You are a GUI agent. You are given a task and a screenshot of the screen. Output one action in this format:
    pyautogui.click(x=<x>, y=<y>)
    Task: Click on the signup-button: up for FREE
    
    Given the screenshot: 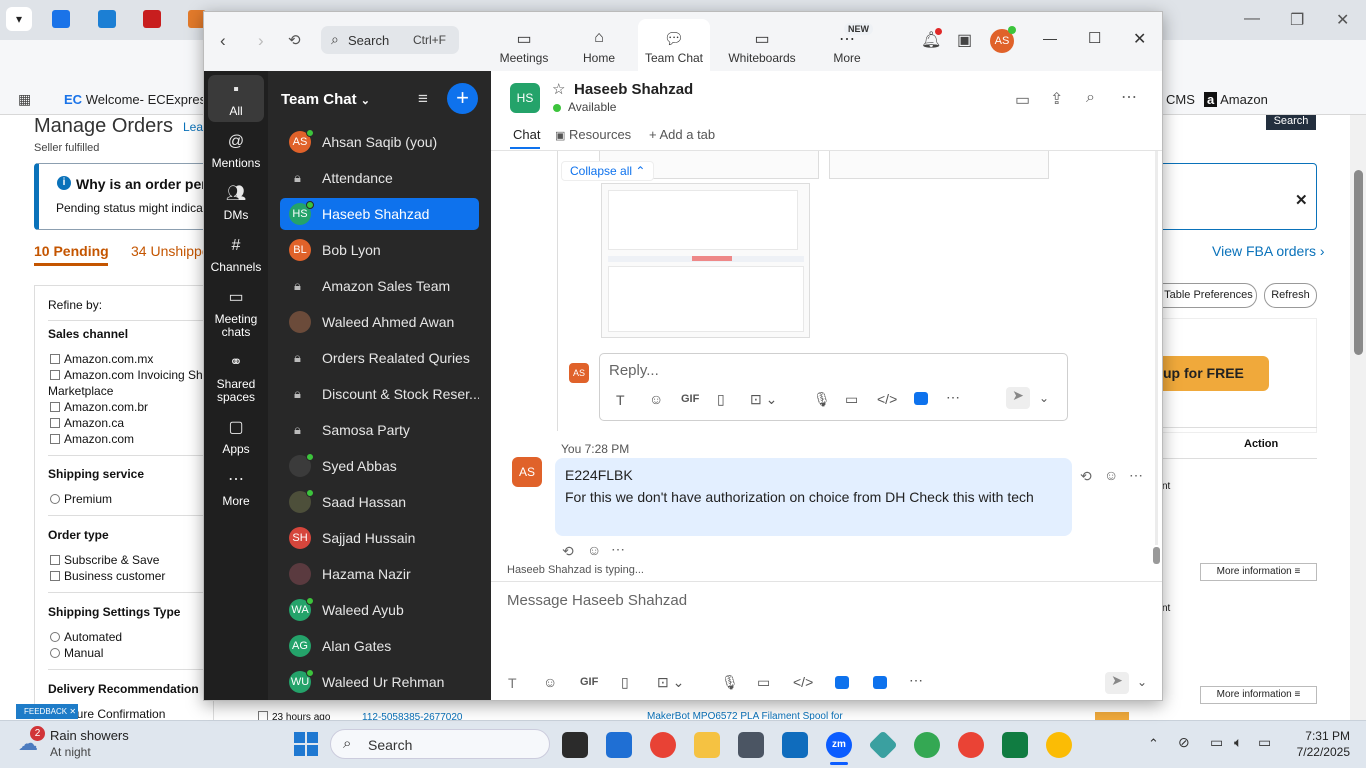 What is the action you would take?
    pyautogui.click(x=1214, y=373)
    